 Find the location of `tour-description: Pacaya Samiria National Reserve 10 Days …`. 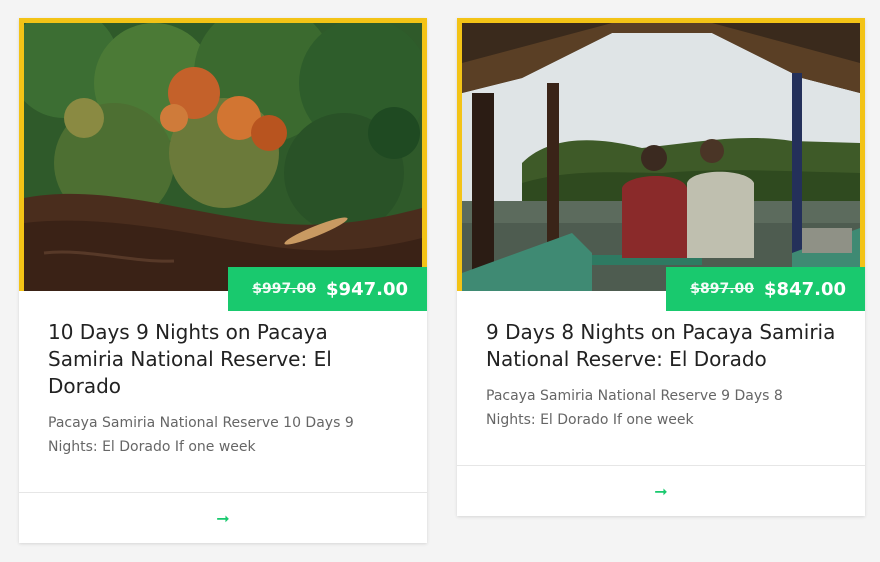

tour-description: Pacaya Samiria National Reserve 10 Days … is located at coordinates (201, 435).